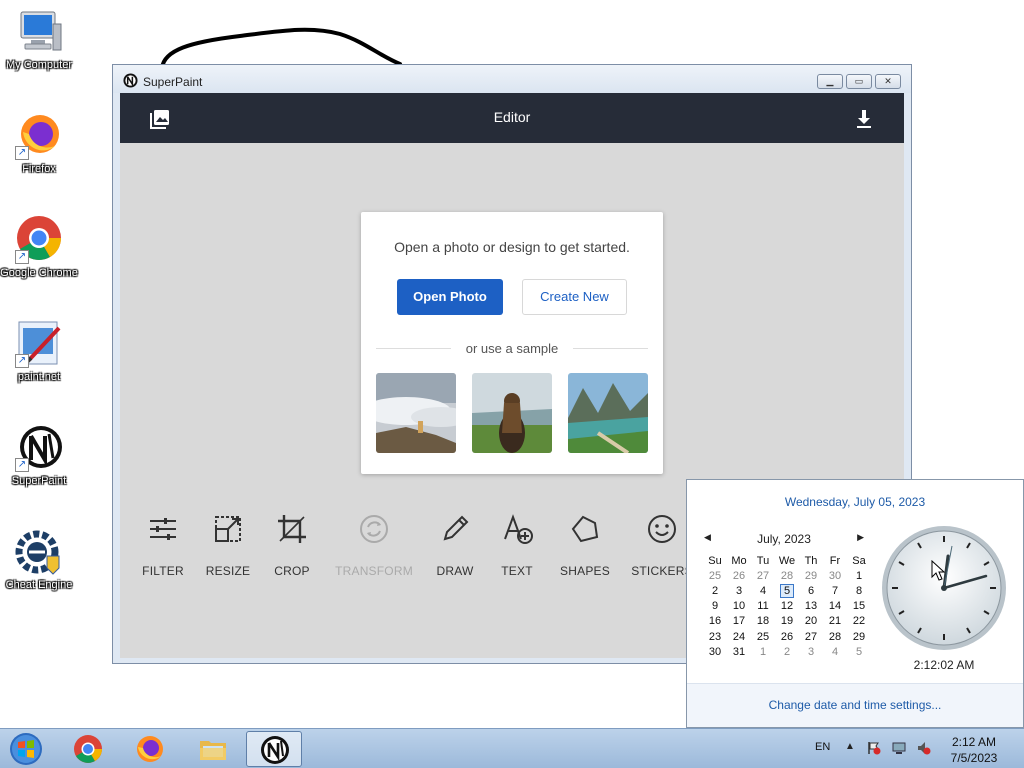 The height and width of the screenshot is (768, 1024). What do you see at coordinates (859, 560) in the screenshot?
I see `weekday-header: Sa` at bounding box center [859, 560].